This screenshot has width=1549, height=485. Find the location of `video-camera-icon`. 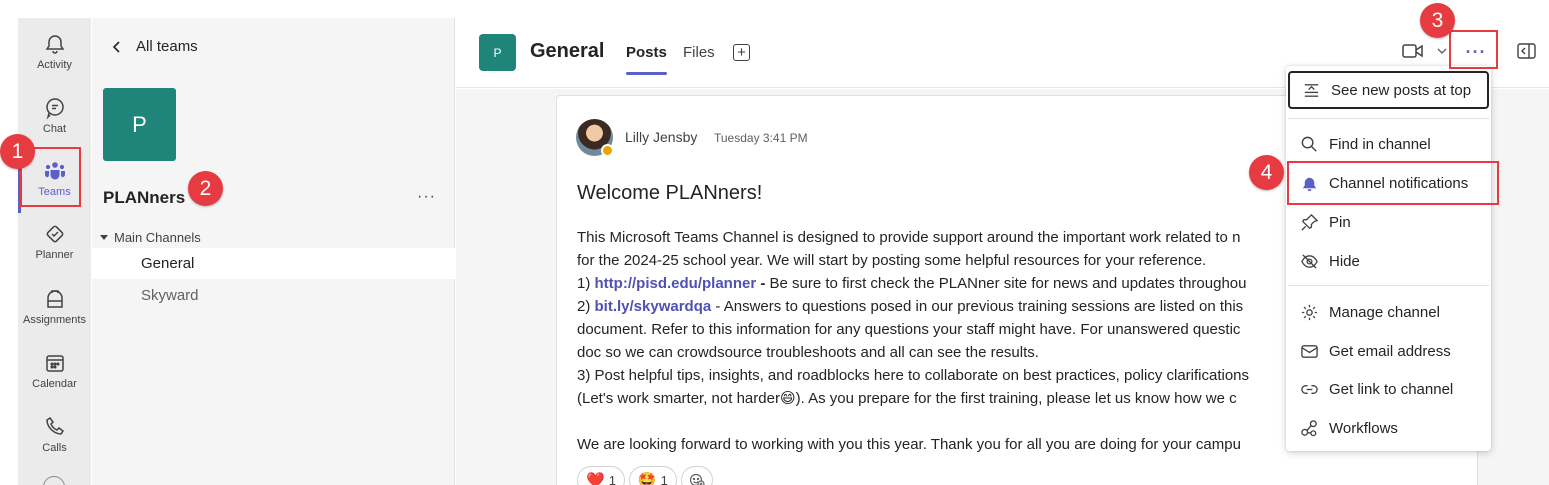

video-camera-icon is located at coordinates (1412, 51).